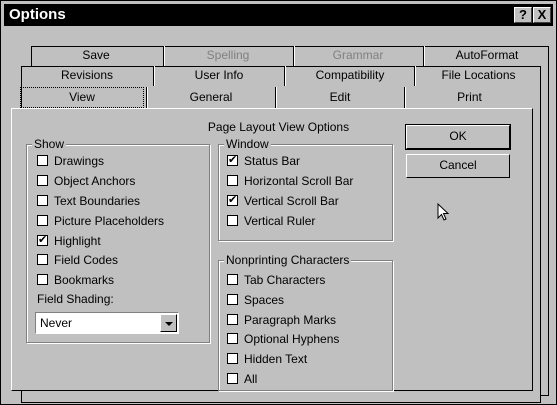 The image size is (557, 405). I want to click on tab-autoformat: AutoFormat, so click(487, 55).